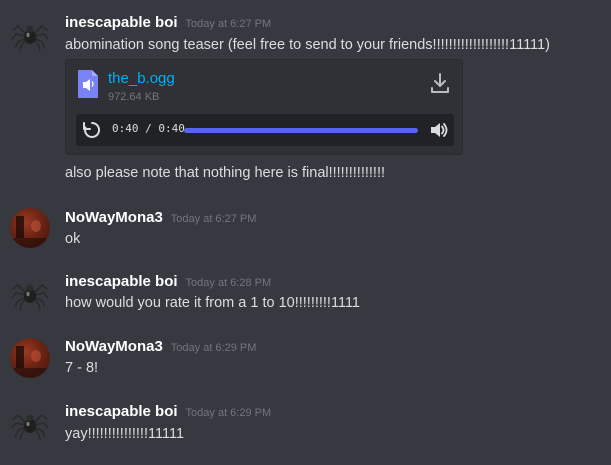 This screenshot has height=465, width=611. I want to click on volume-icon, so click(438, 130).